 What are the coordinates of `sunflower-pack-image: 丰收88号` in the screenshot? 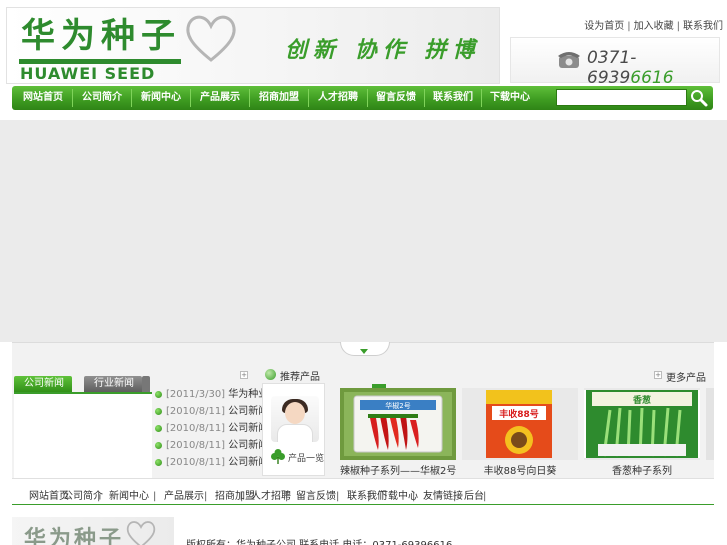 It's located at (520, 424).